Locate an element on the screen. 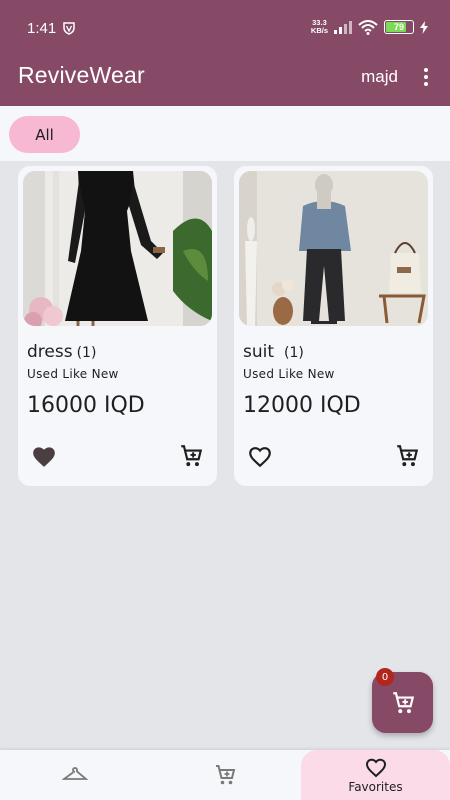 This screenshot has height=800, width=450. product-title: dress (1) is located at coordinates (61, 352).